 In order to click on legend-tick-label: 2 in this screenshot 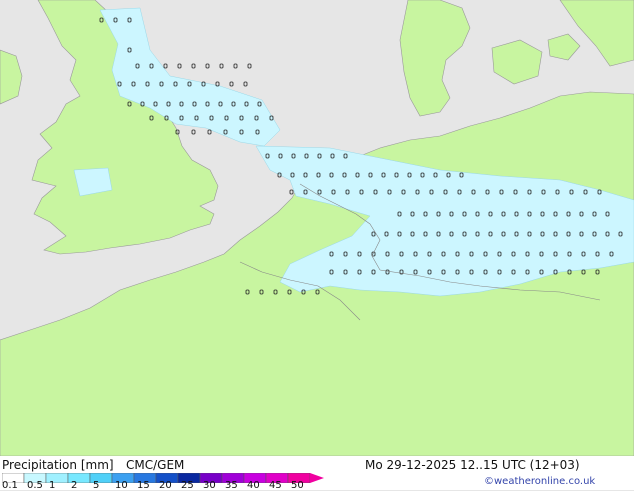, I will do `click(74, 485)`.